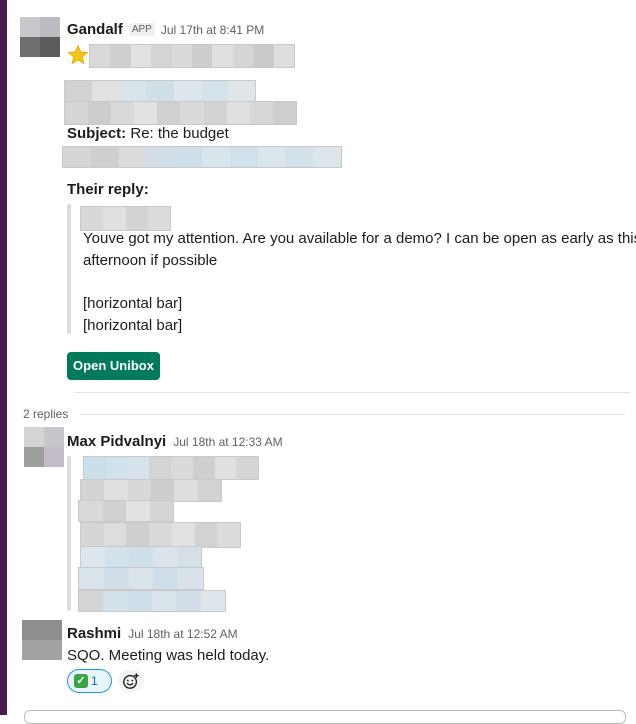 This screenshot has height=724, width=636. Describe the element at coordinates (3, 357) in the screenshot. I see `workspace-sidebar-edge` at that location.